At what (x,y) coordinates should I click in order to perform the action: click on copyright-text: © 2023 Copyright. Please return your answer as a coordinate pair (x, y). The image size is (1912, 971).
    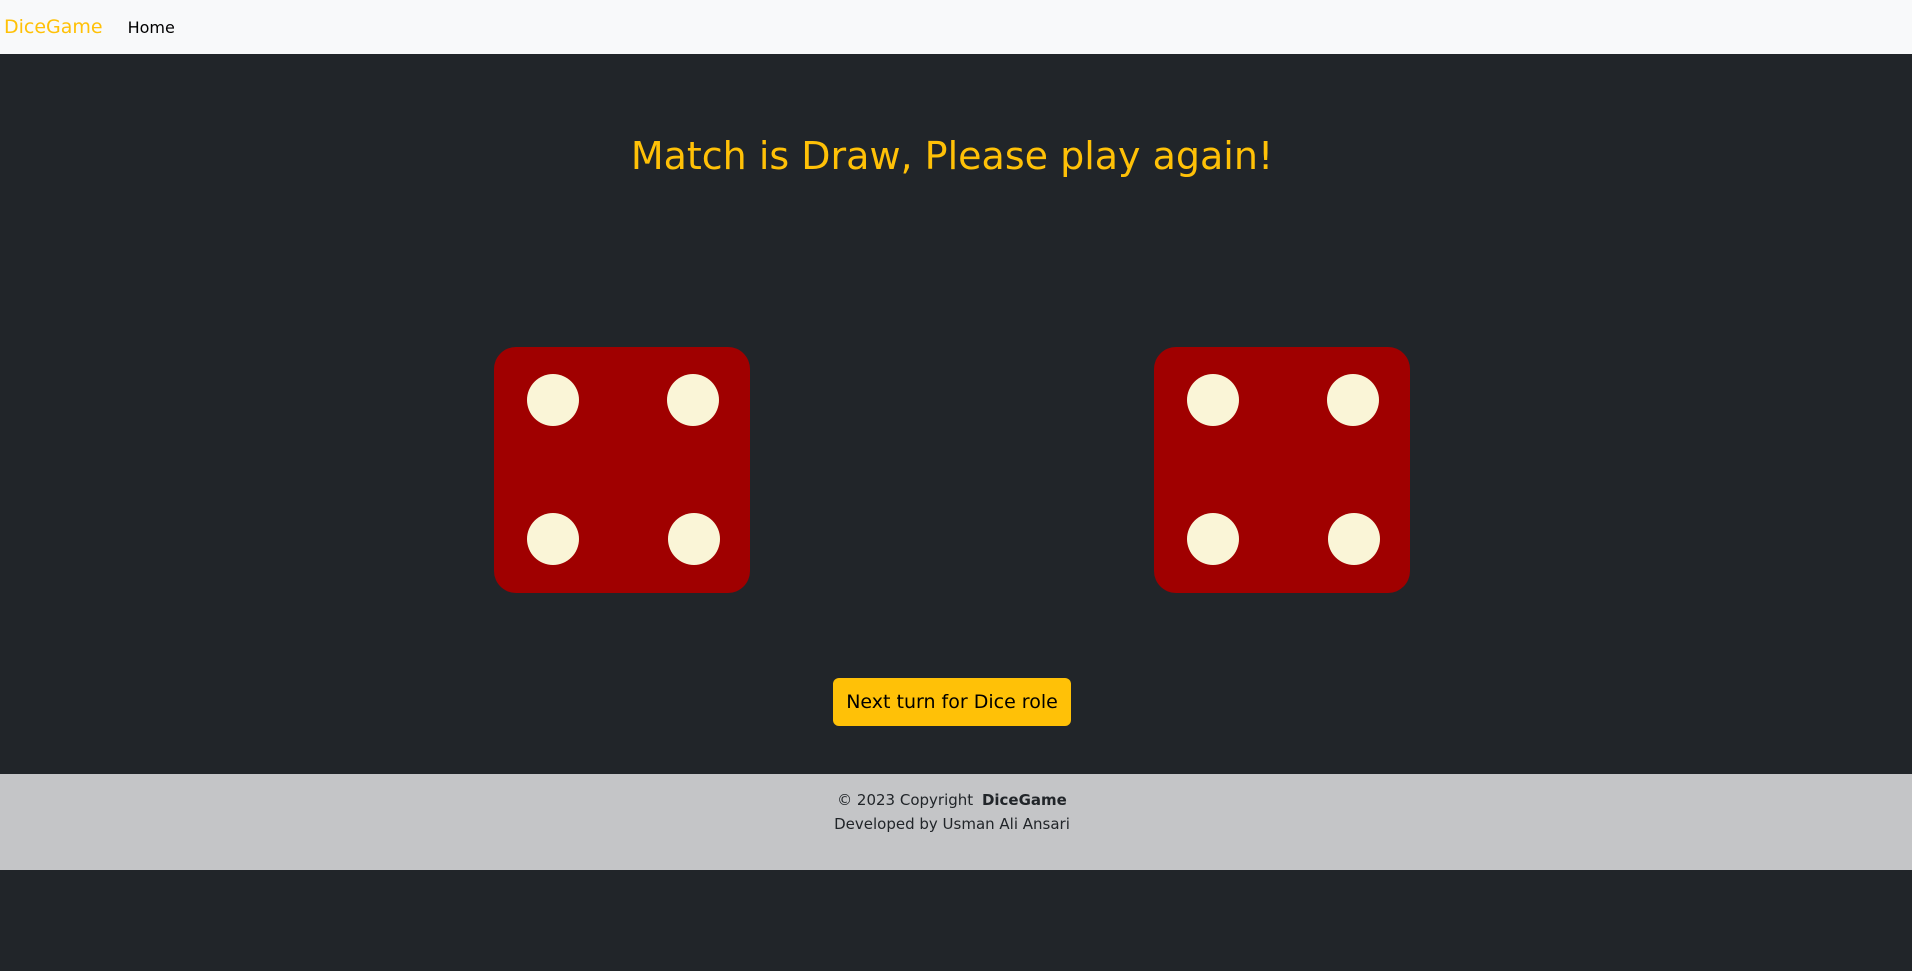
    Looking at the image, I should click on (905, 800).